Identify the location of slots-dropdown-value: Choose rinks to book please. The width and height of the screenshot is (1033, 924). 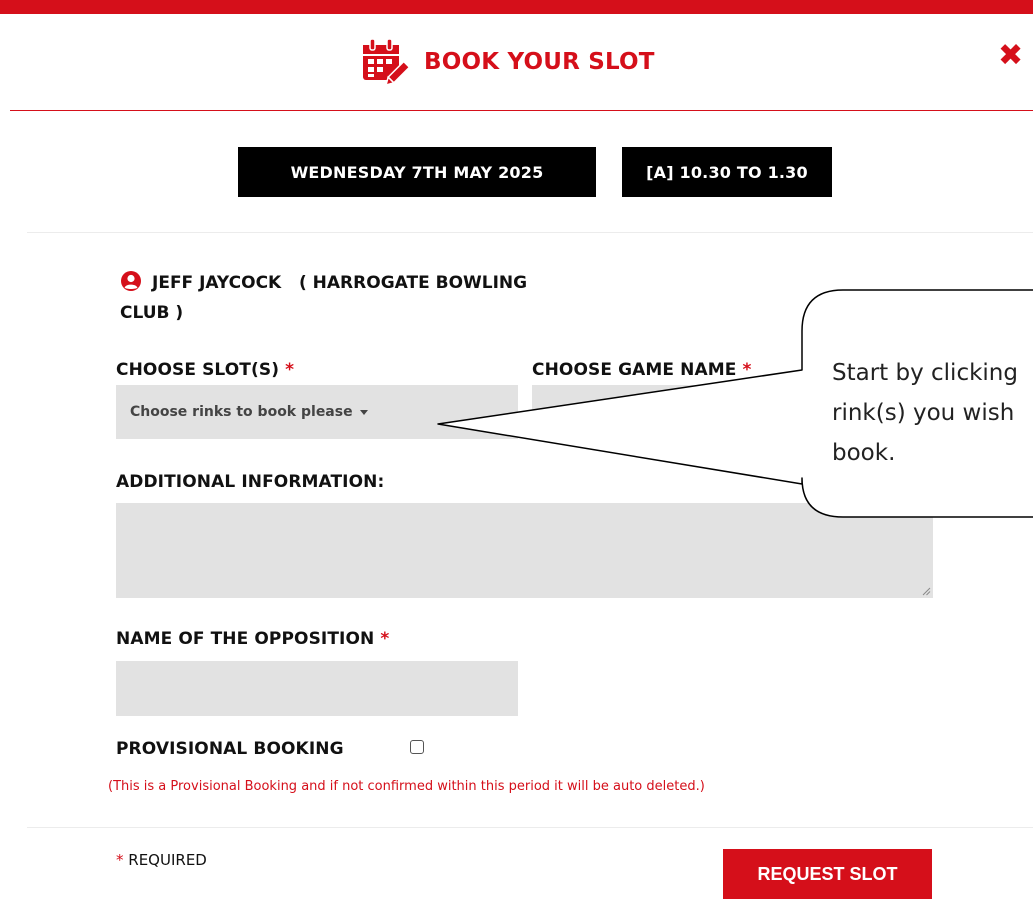
(241, 412).